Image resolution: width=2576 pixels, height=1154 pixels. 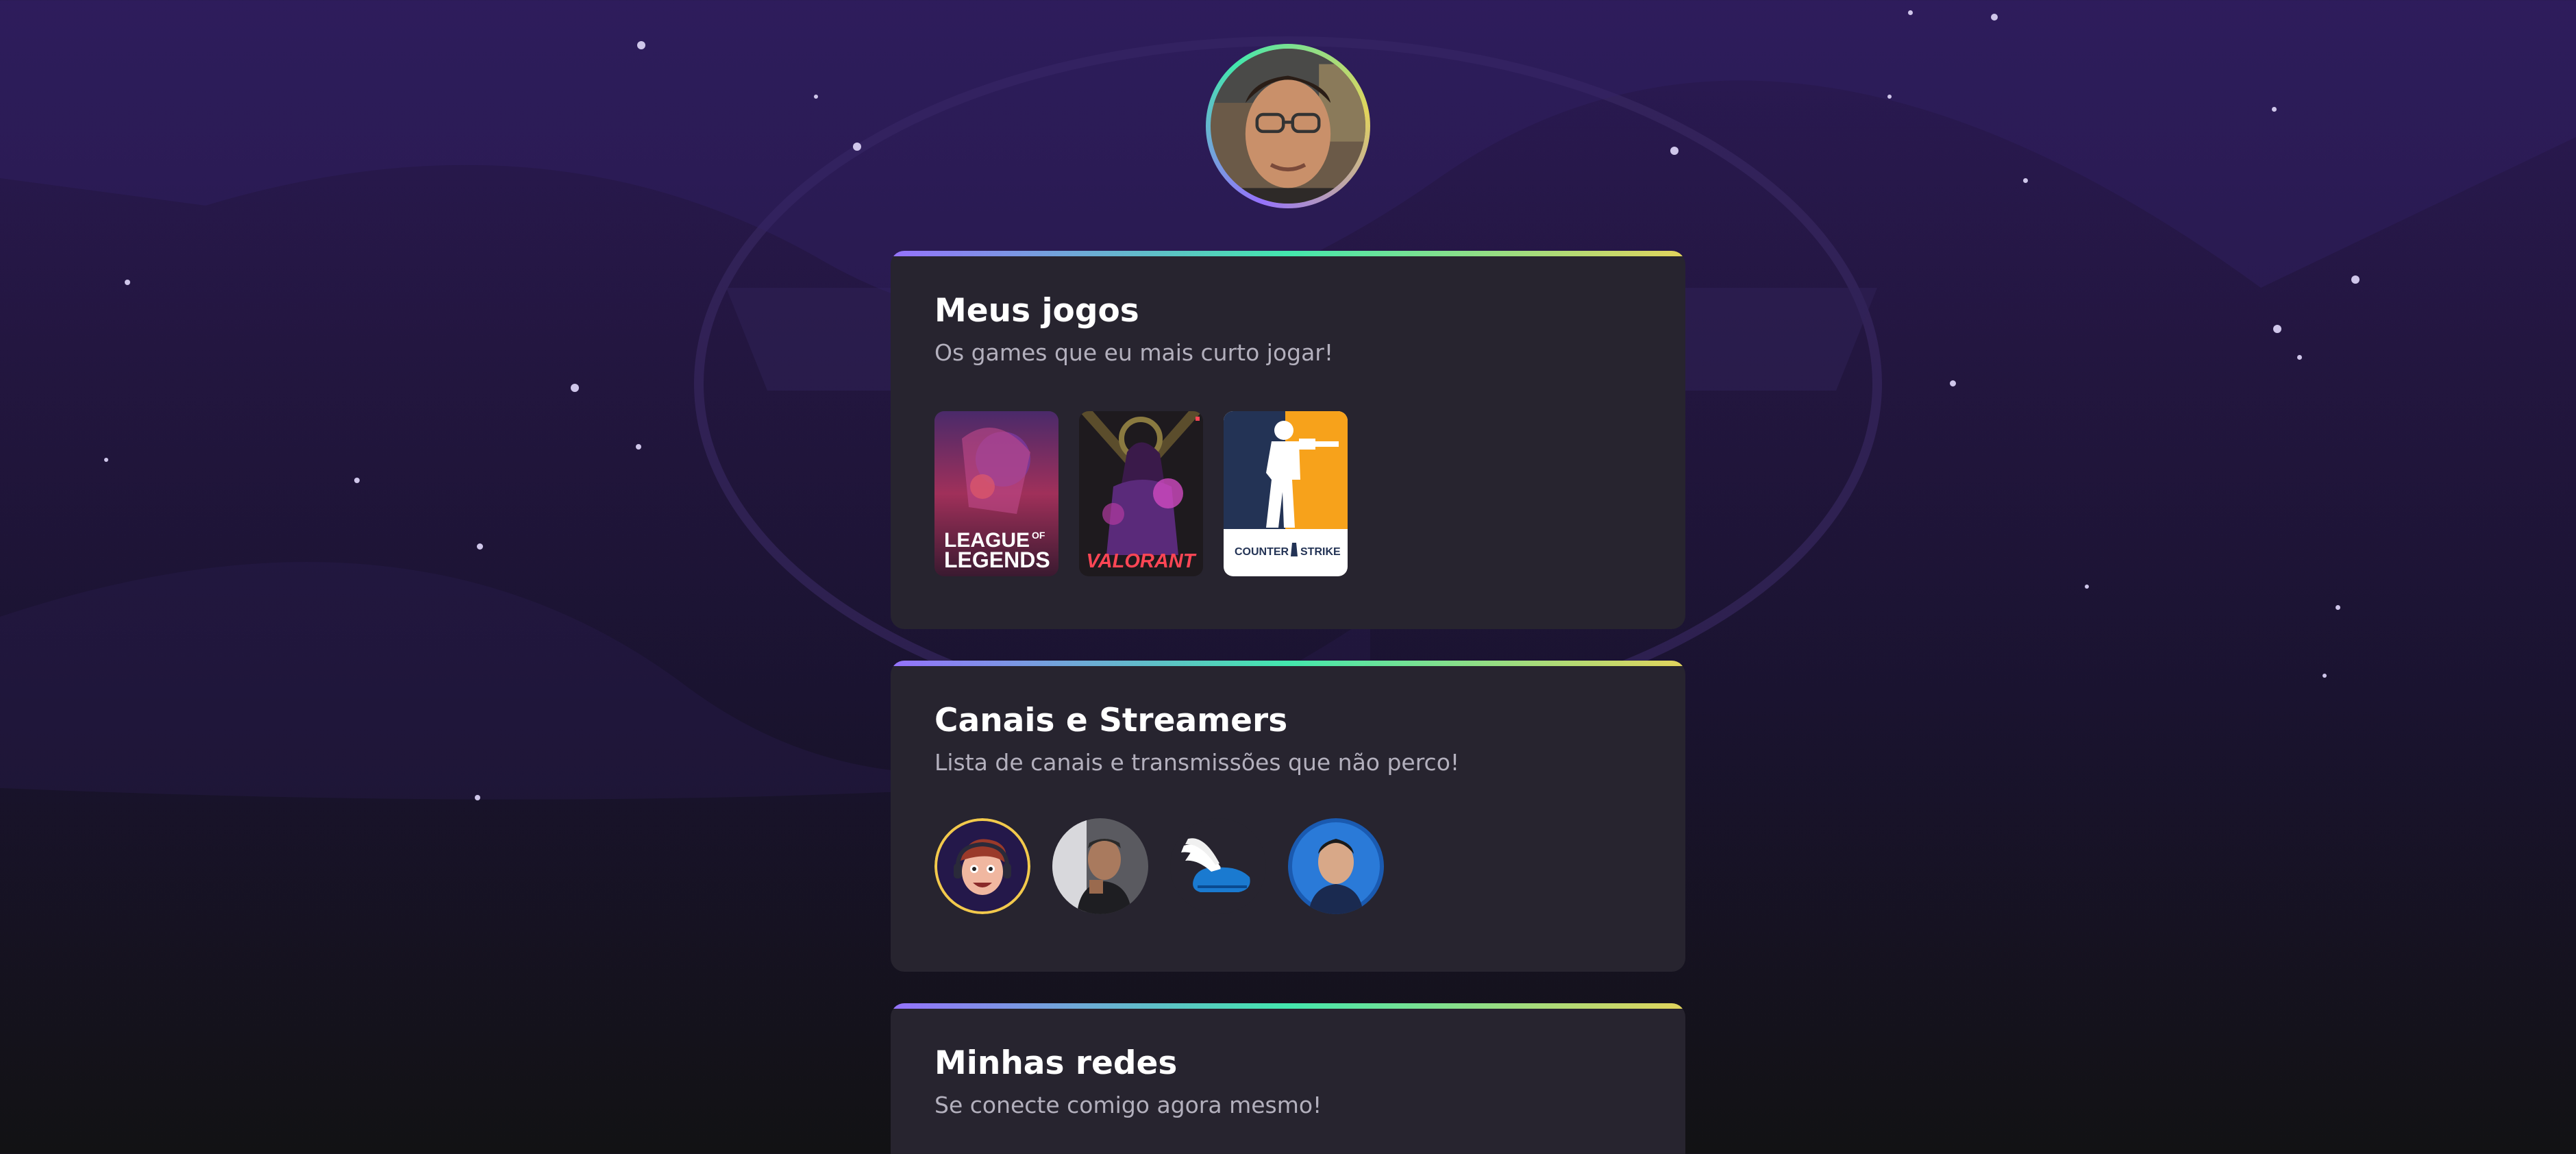 I want to click on blue-background-person-avatar-icon, so click(x=1336, y=866).